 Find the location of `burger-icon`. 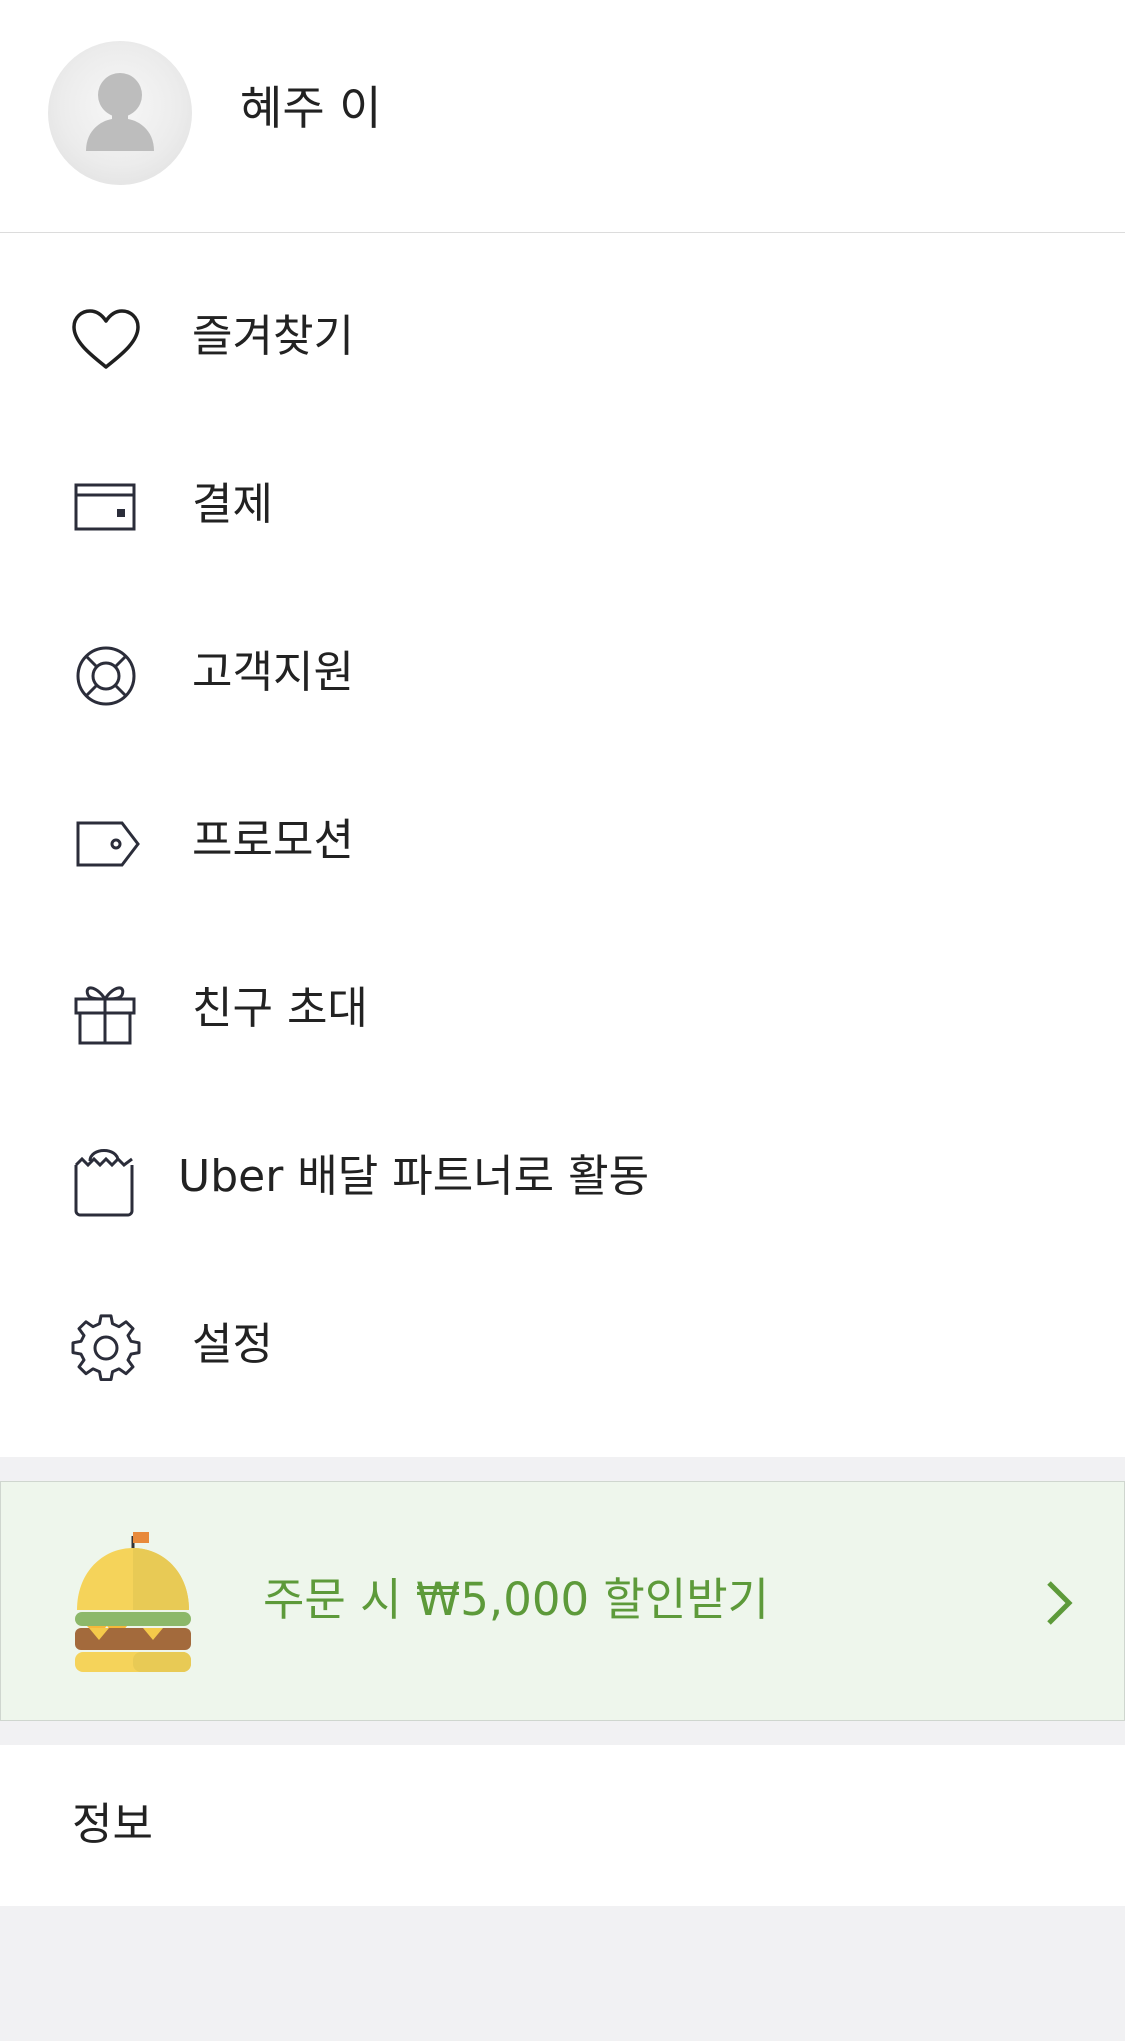

burger-icon is located at coordinates (133, 1602).